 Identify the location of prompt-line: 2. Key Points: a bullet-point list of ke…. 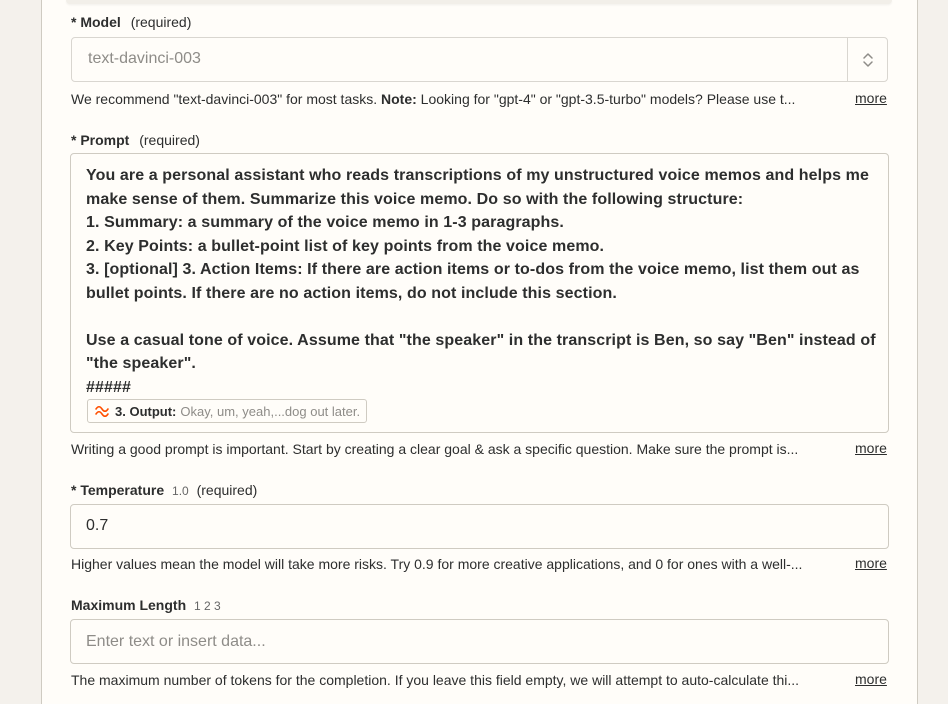
(345, 246).